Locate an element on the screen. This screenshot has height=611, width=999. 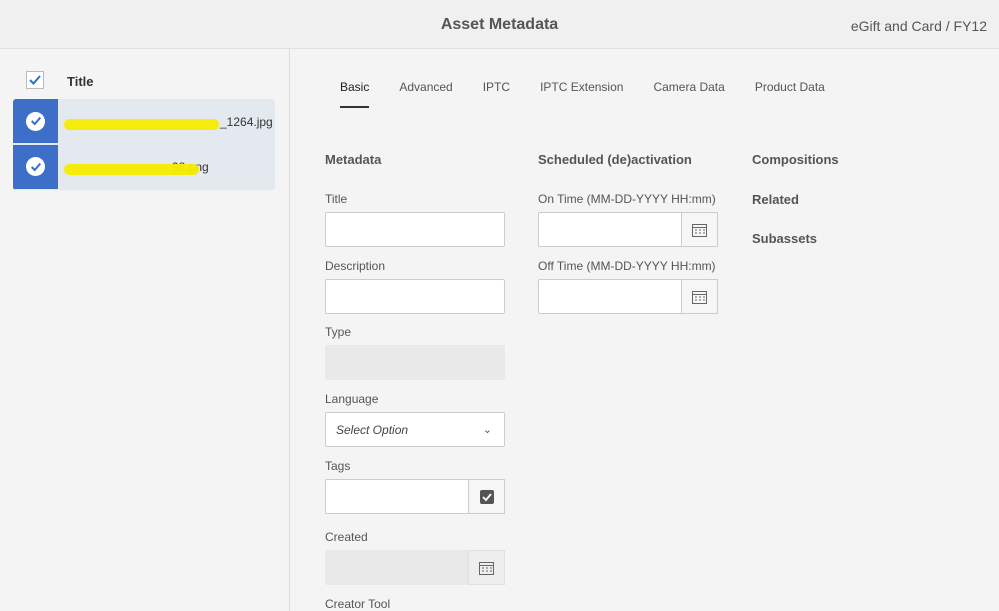
asset-name: _1264.jpg is located at coordinates (167, 122).